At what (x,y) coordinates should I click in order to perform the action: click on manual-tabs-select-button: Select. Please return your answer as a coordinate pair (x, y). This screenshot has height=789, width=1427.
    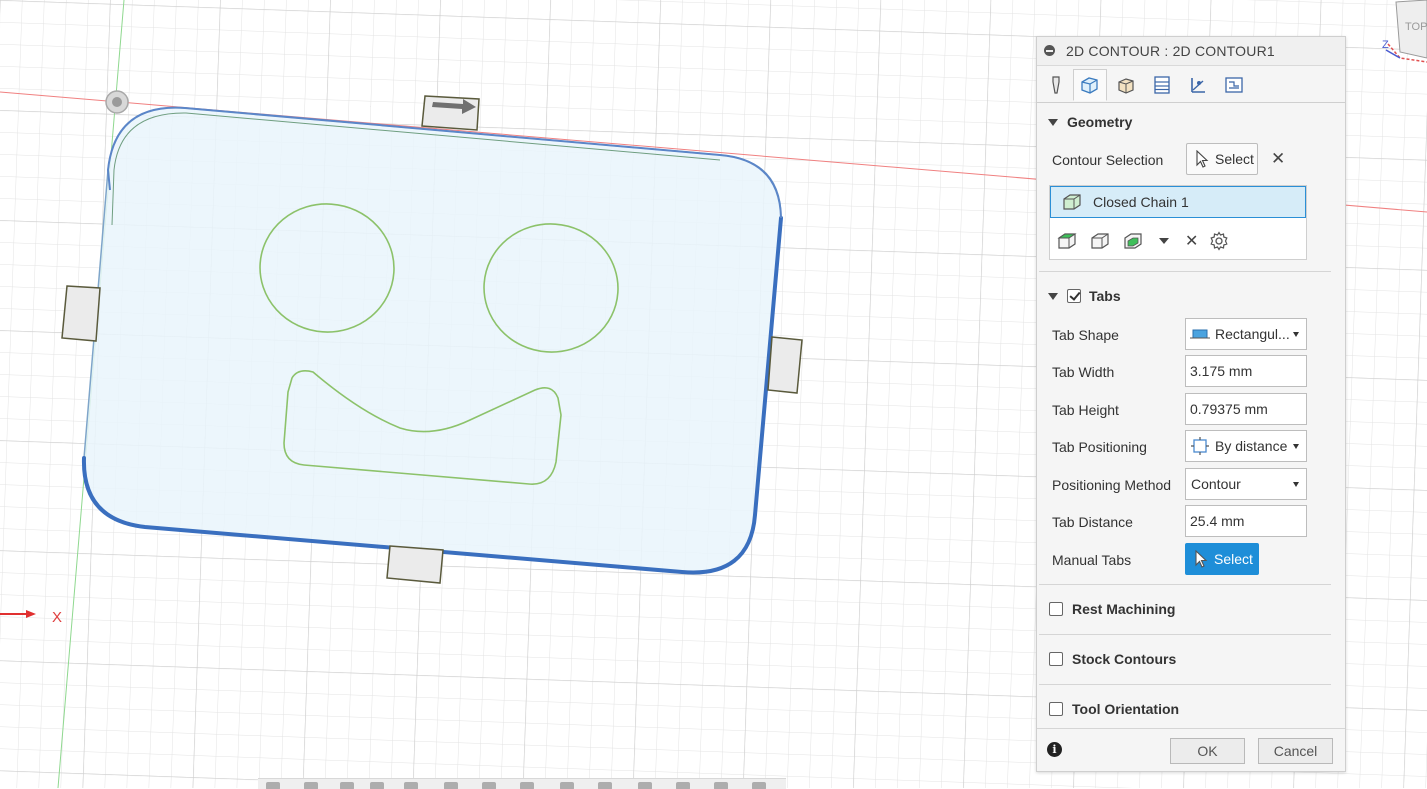
    Looking at the image, I should click on (1222, 559).